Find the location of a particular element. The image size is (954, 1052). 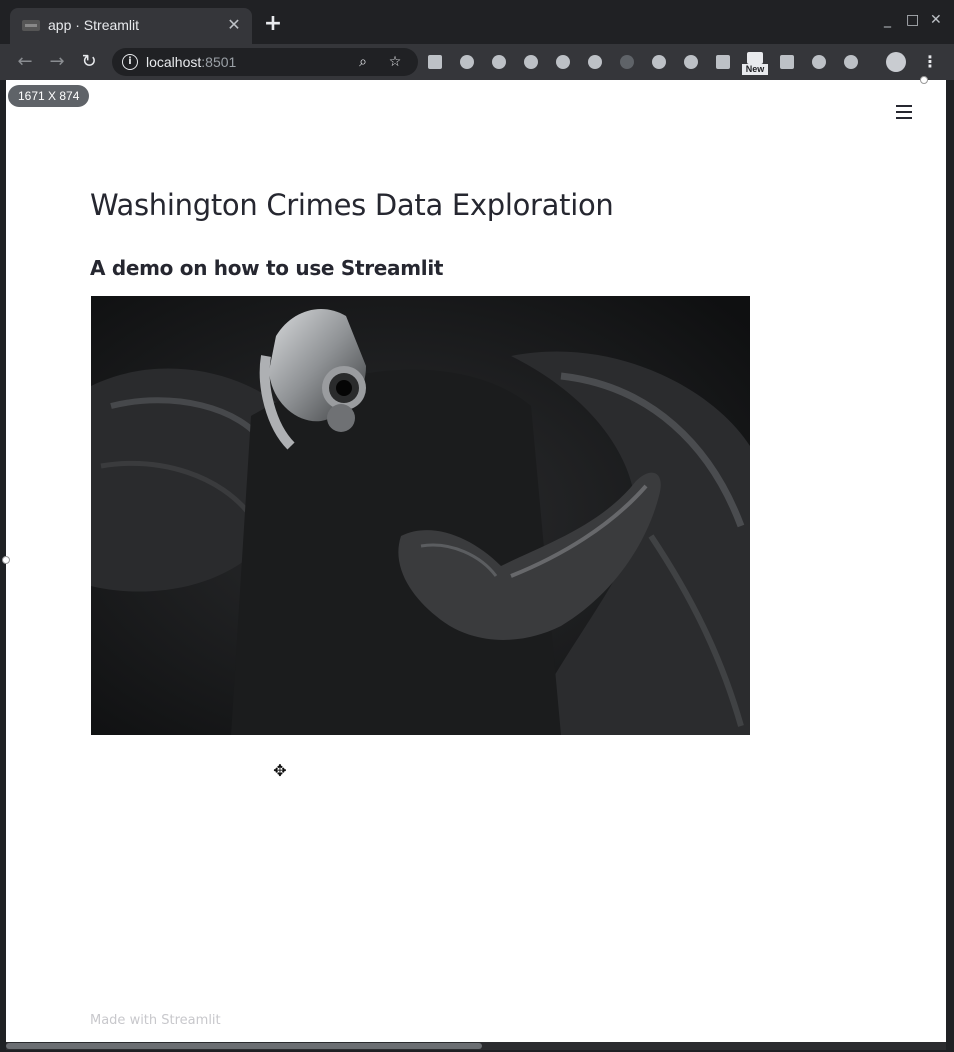

streamlit-favicon-icon is located at coordinates (31, 25).